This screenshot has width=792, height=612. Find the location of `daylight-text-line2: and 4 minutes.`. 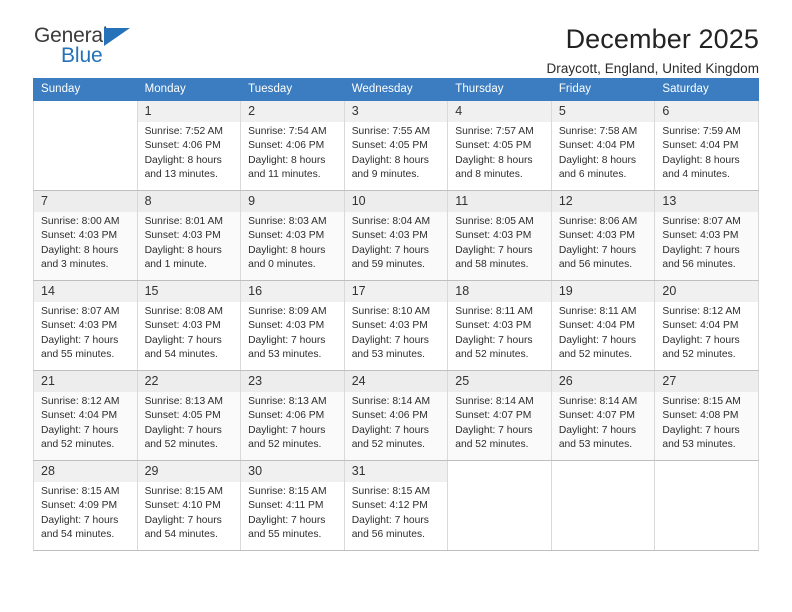

daylight-text-line2: and 4 minutes. is located at coordinates (696, 175).